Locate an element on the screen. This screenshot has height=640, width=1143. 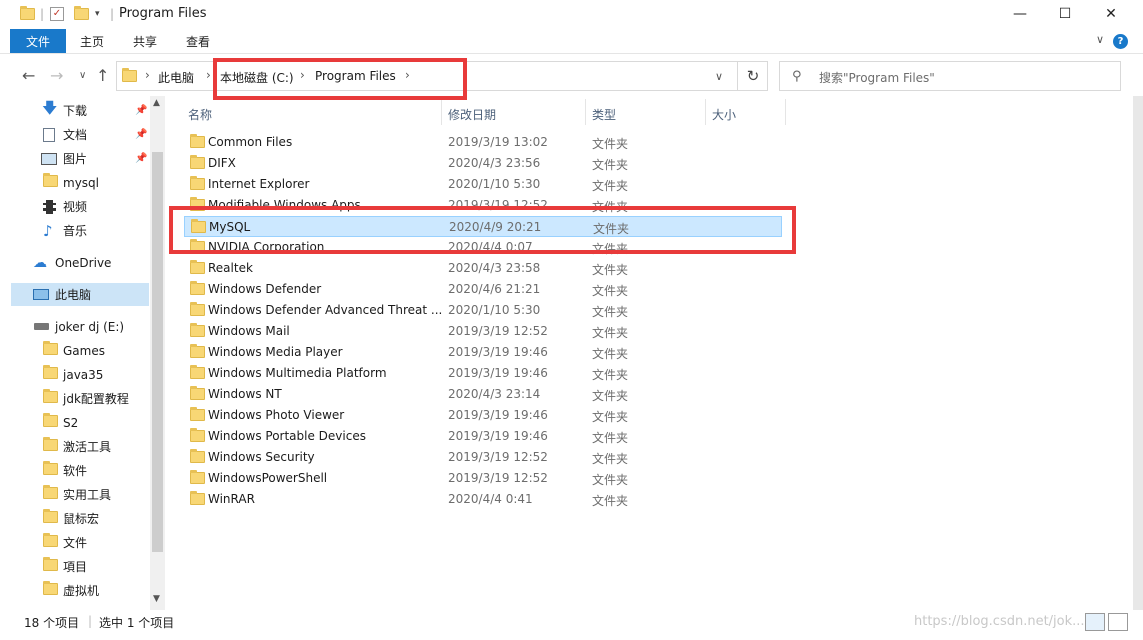
forward-button: → is located at coordinates (56, 75).